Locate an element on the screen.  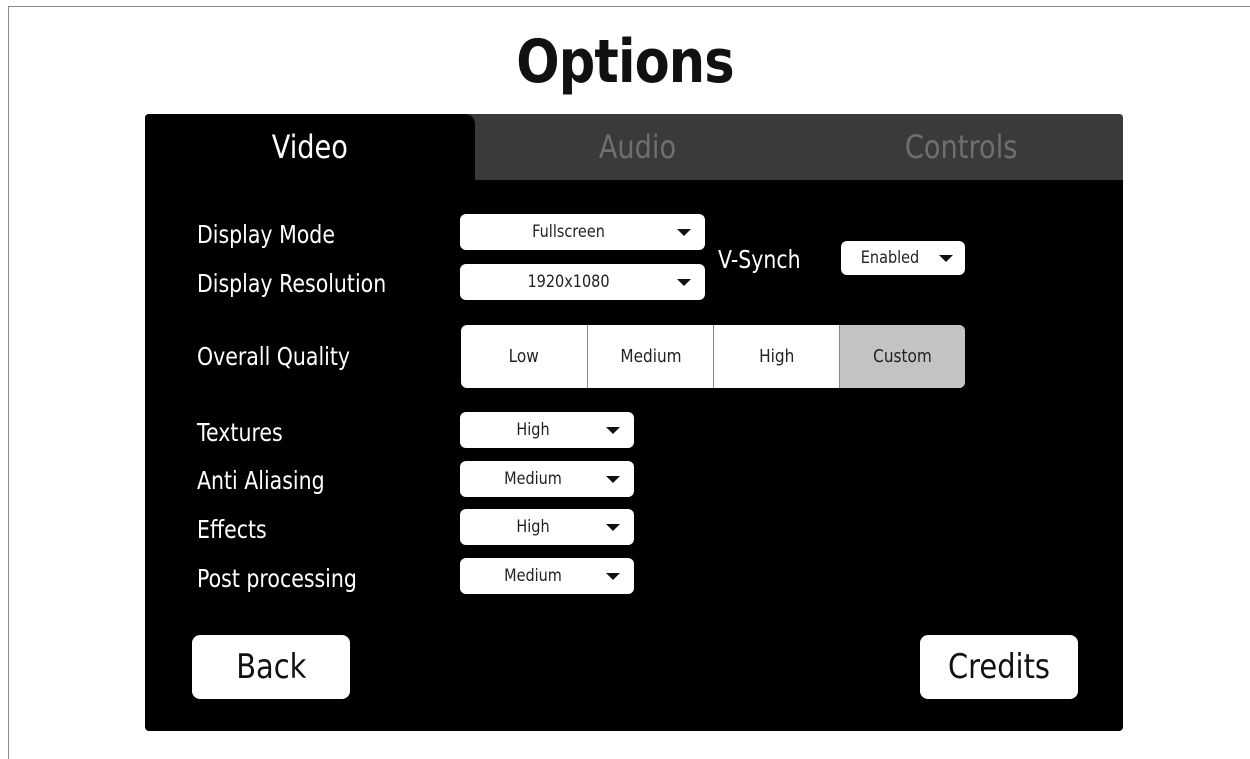
vsynch-dropdown: Enabled is located at coordinates (903, 258).